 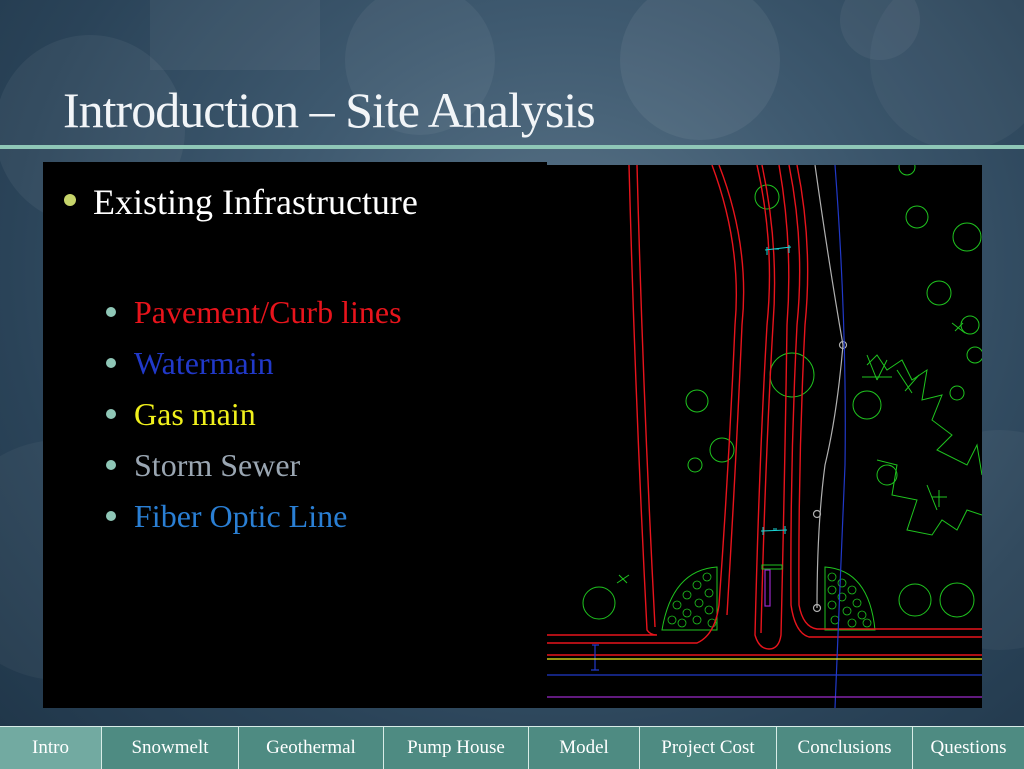 I want to click on list-item: Storm Sewer, so click(x=293, y=465).